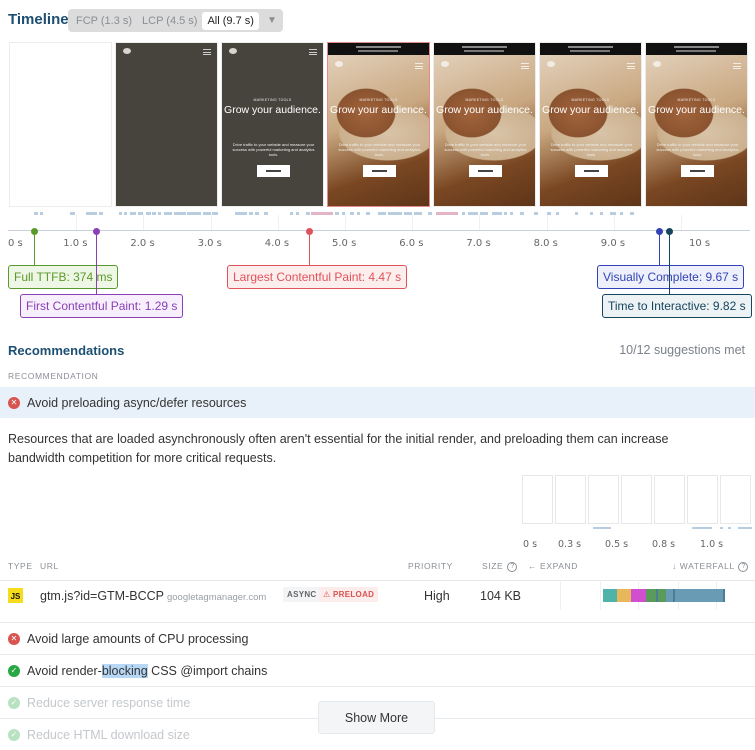 Image resolution: width=755 pixels, height=750 pixels. What do you see at coordinates (710, 566) in the screenshot?
I see `col-waterfall: ↓ WATERFALL ?` at bounding box center [710, 566].